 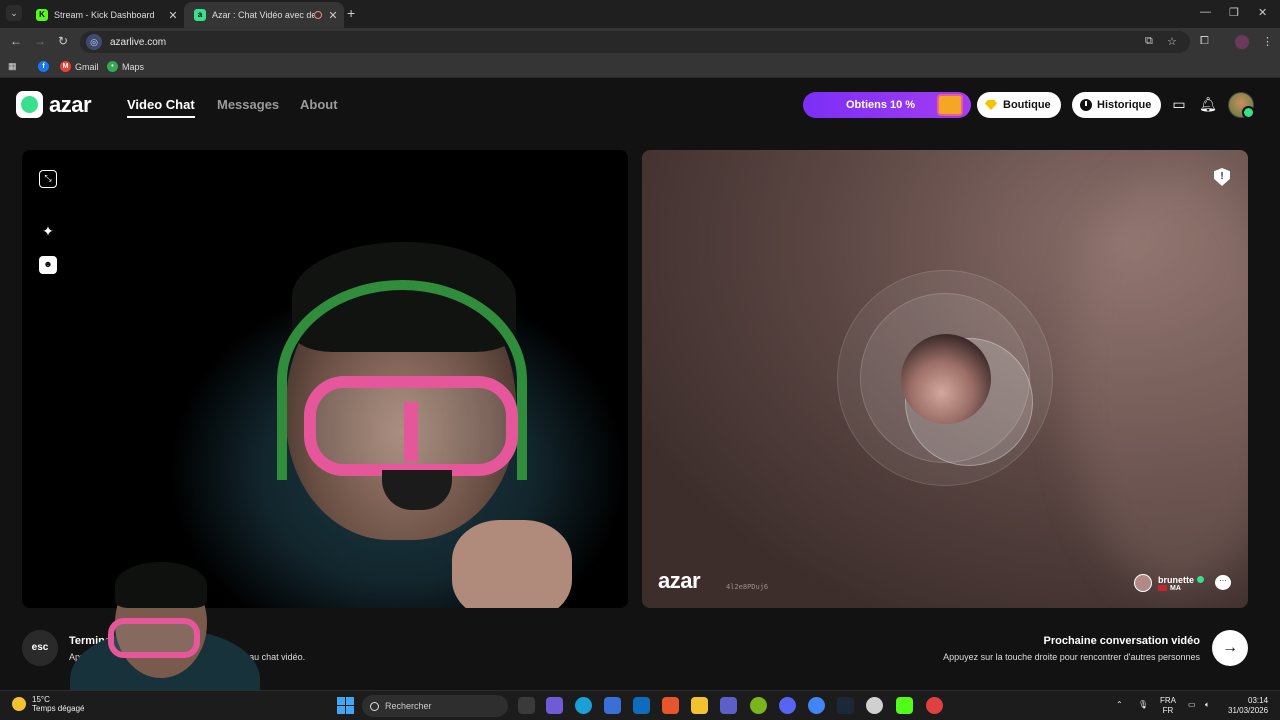 I want to click on peer-name: brunette, so click(x=1176, y=579).